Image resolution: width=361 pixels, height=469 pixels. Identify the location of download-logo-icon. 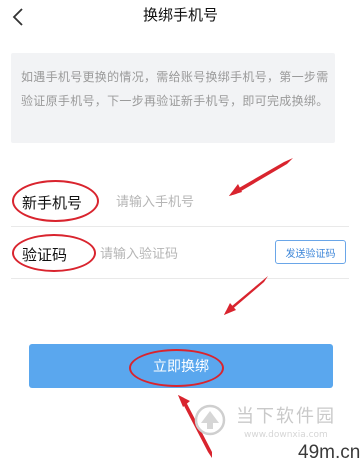
(210, 420).